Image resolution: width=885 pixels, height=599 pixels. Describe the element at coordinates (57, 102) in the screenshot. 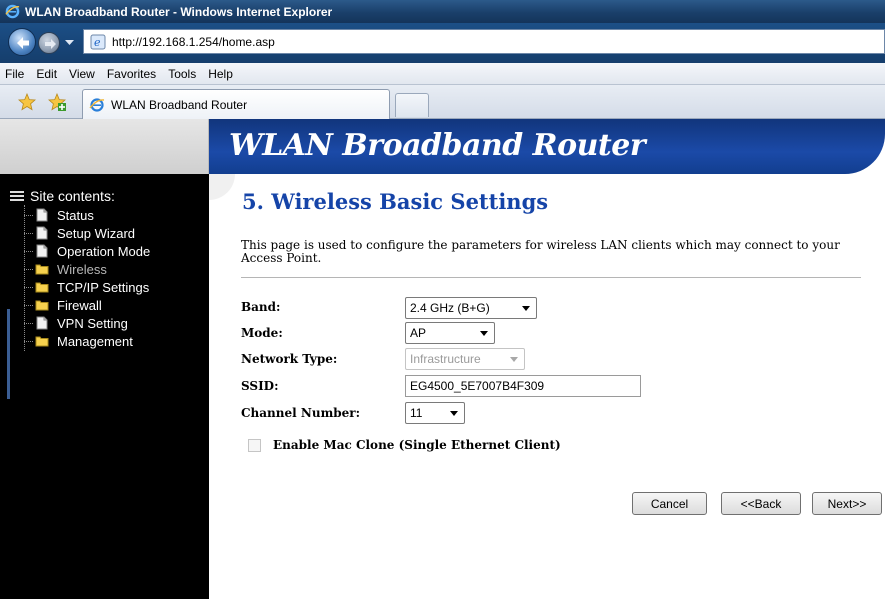

I see `add-favorites-icon` at that location.